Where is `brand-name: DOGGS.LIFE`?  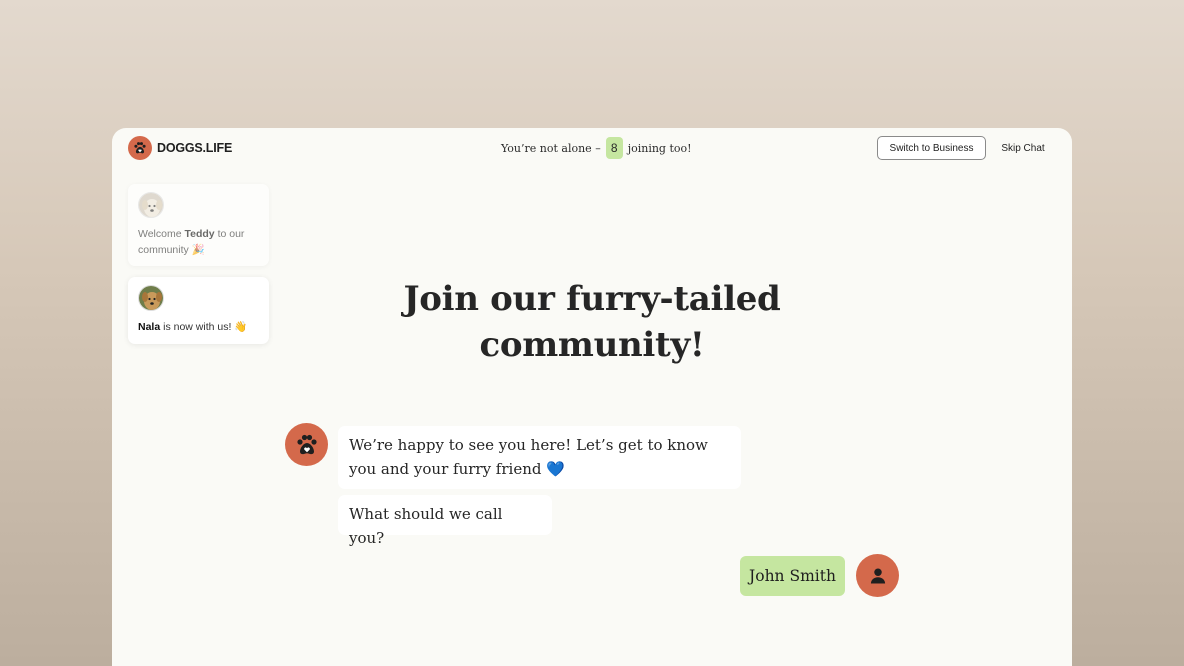
brand-name: DOGGS.LIFE is located at coordinates (195, 148).